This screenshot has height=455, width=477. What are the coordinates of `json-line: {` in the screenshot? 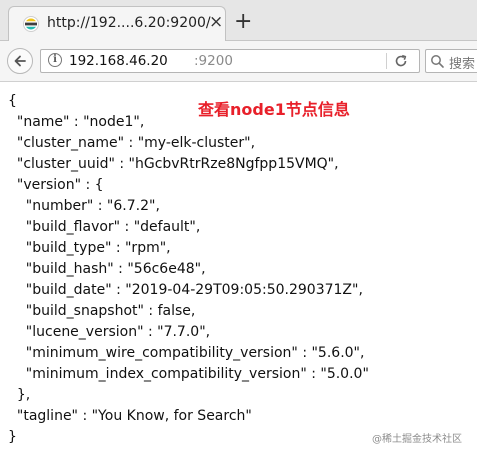 It's located at (12, 101).